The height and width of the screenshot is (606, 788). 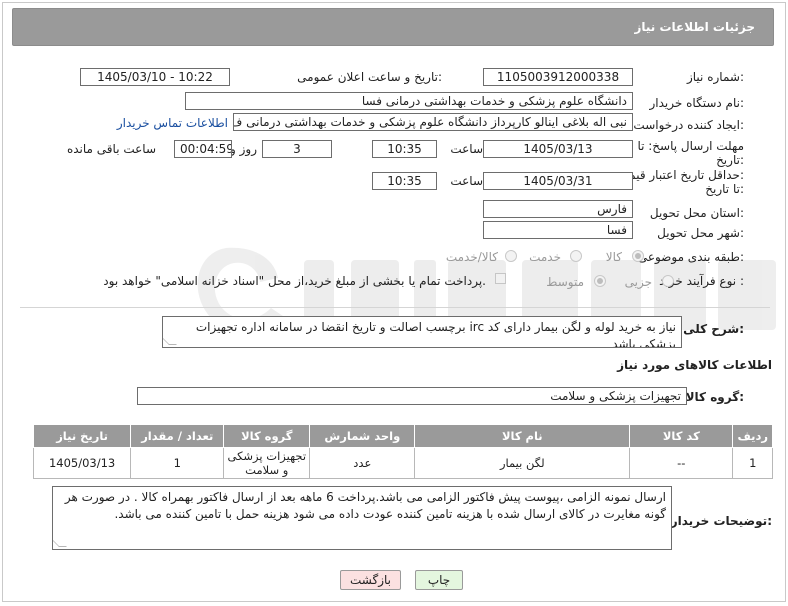 What do you see at coordinates (404, 149) in the screenshot?
I see `reply-time-field: 10:35` at bounding box center [404, 149].